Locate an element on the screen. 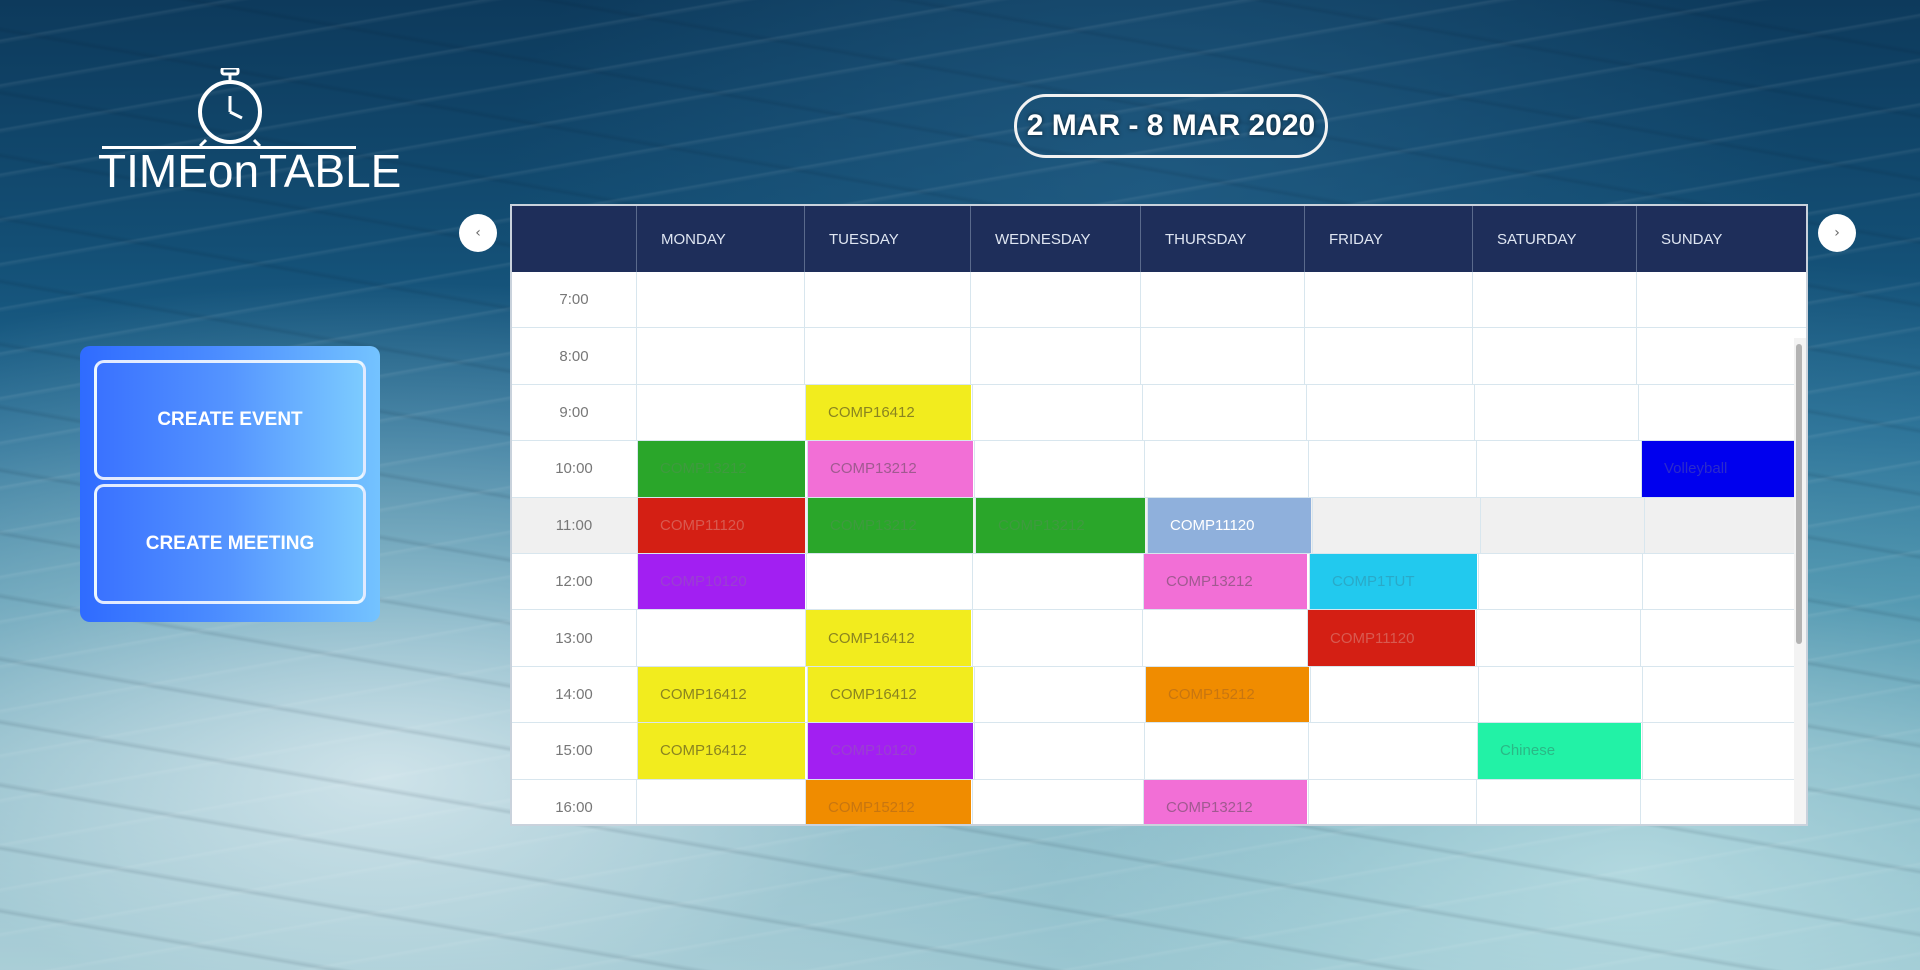 Image resolution: width=1920 pixels, height=970 pixels. clock-icon is located at coordinates (230, 108).